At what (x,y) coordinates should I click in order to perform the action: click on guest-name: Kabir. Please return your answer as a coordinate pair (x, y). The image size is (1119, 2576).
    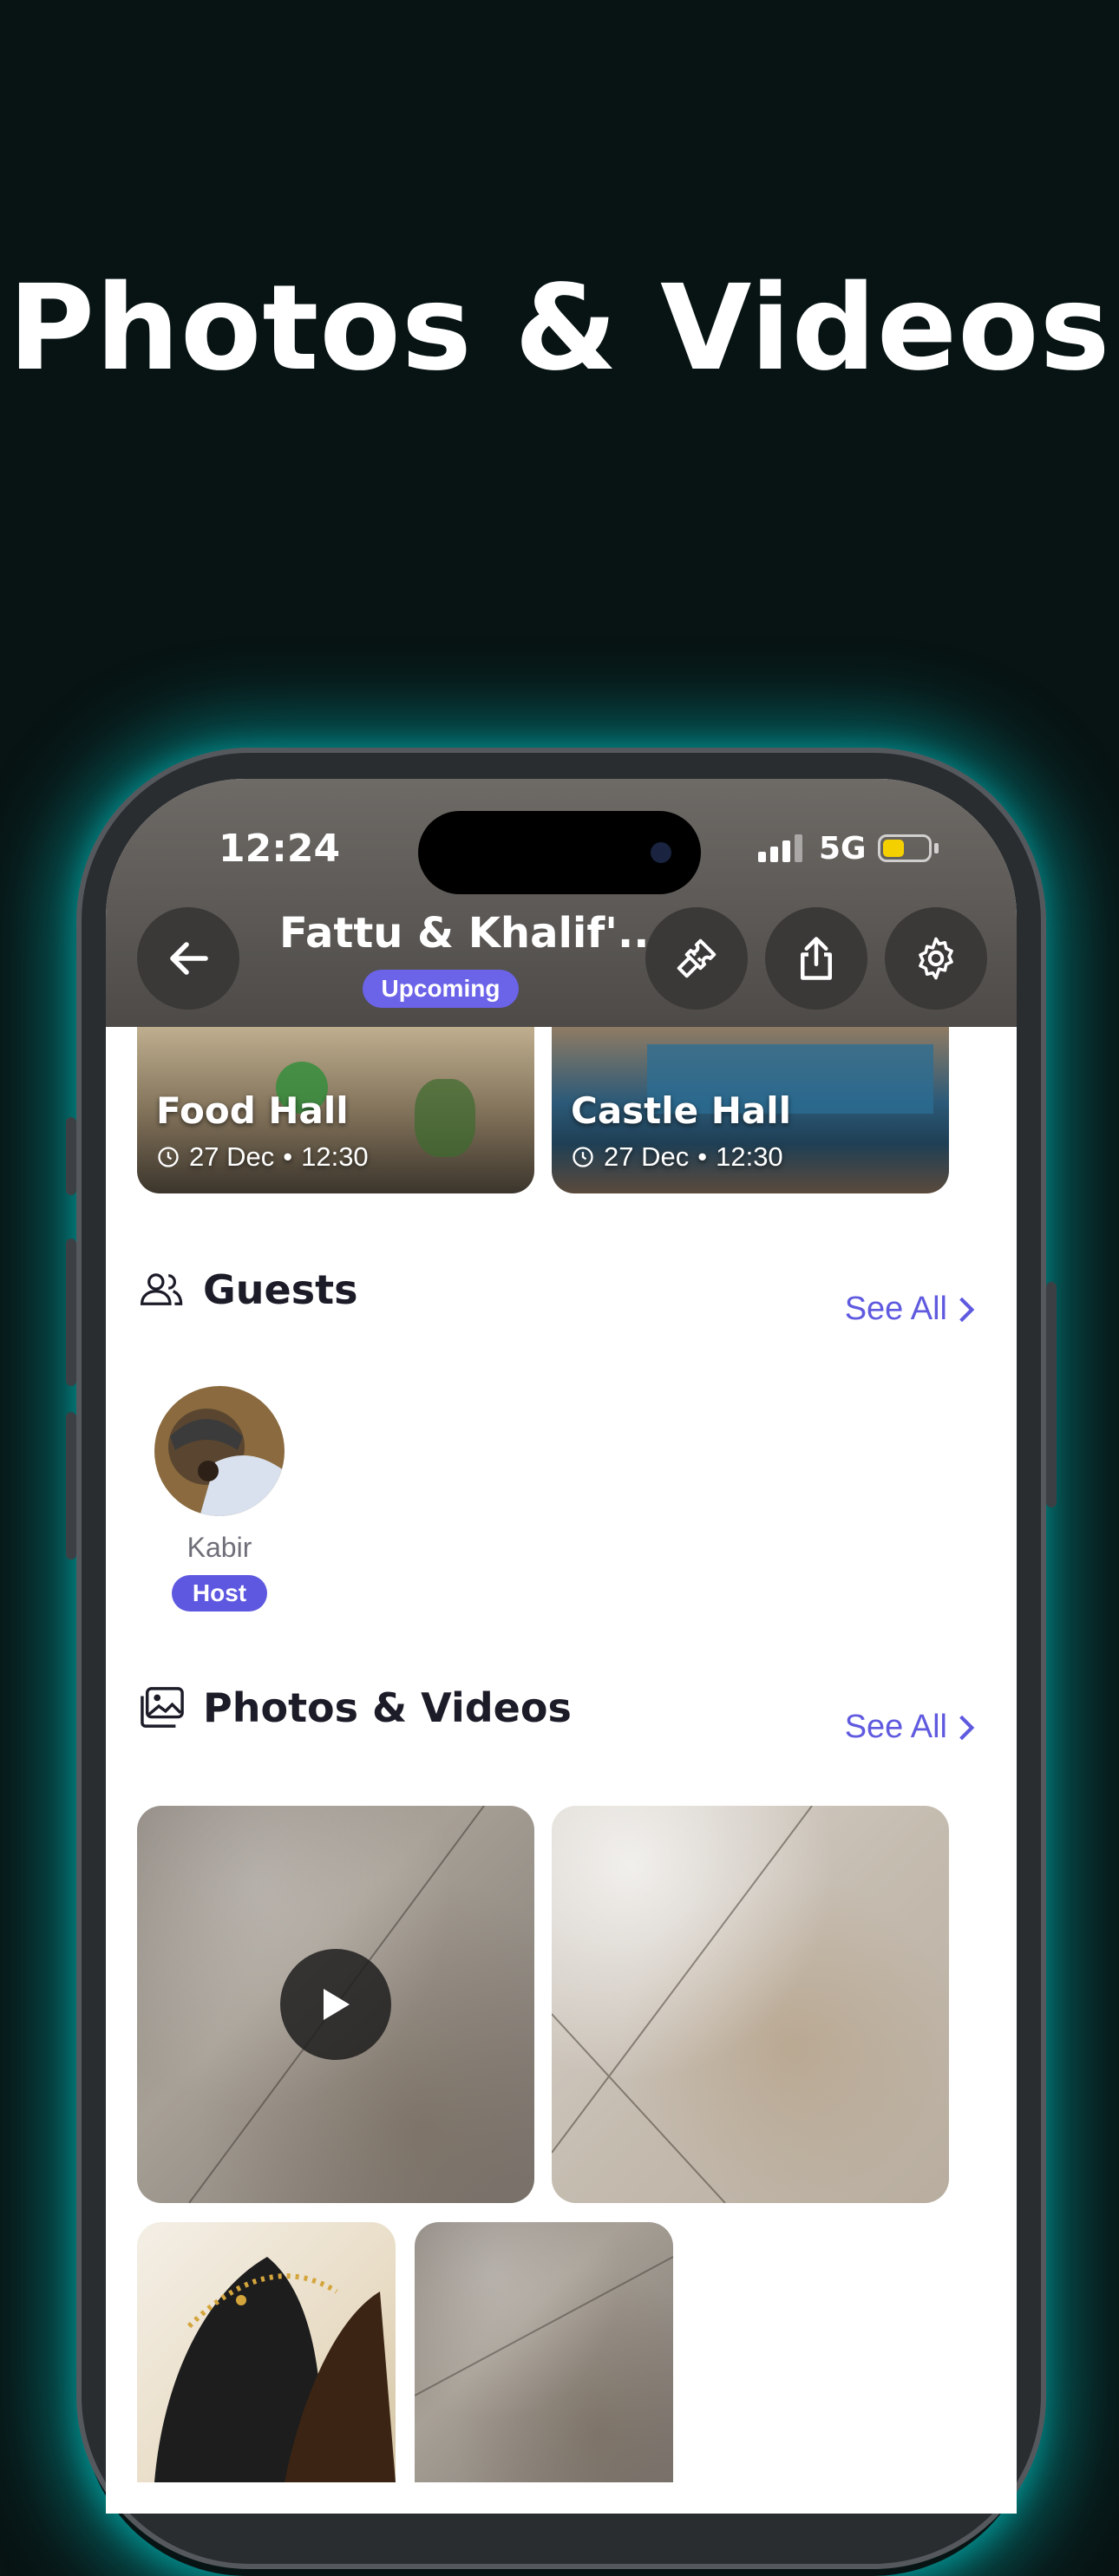
    Looking at the image, I should click on (219, 1547).